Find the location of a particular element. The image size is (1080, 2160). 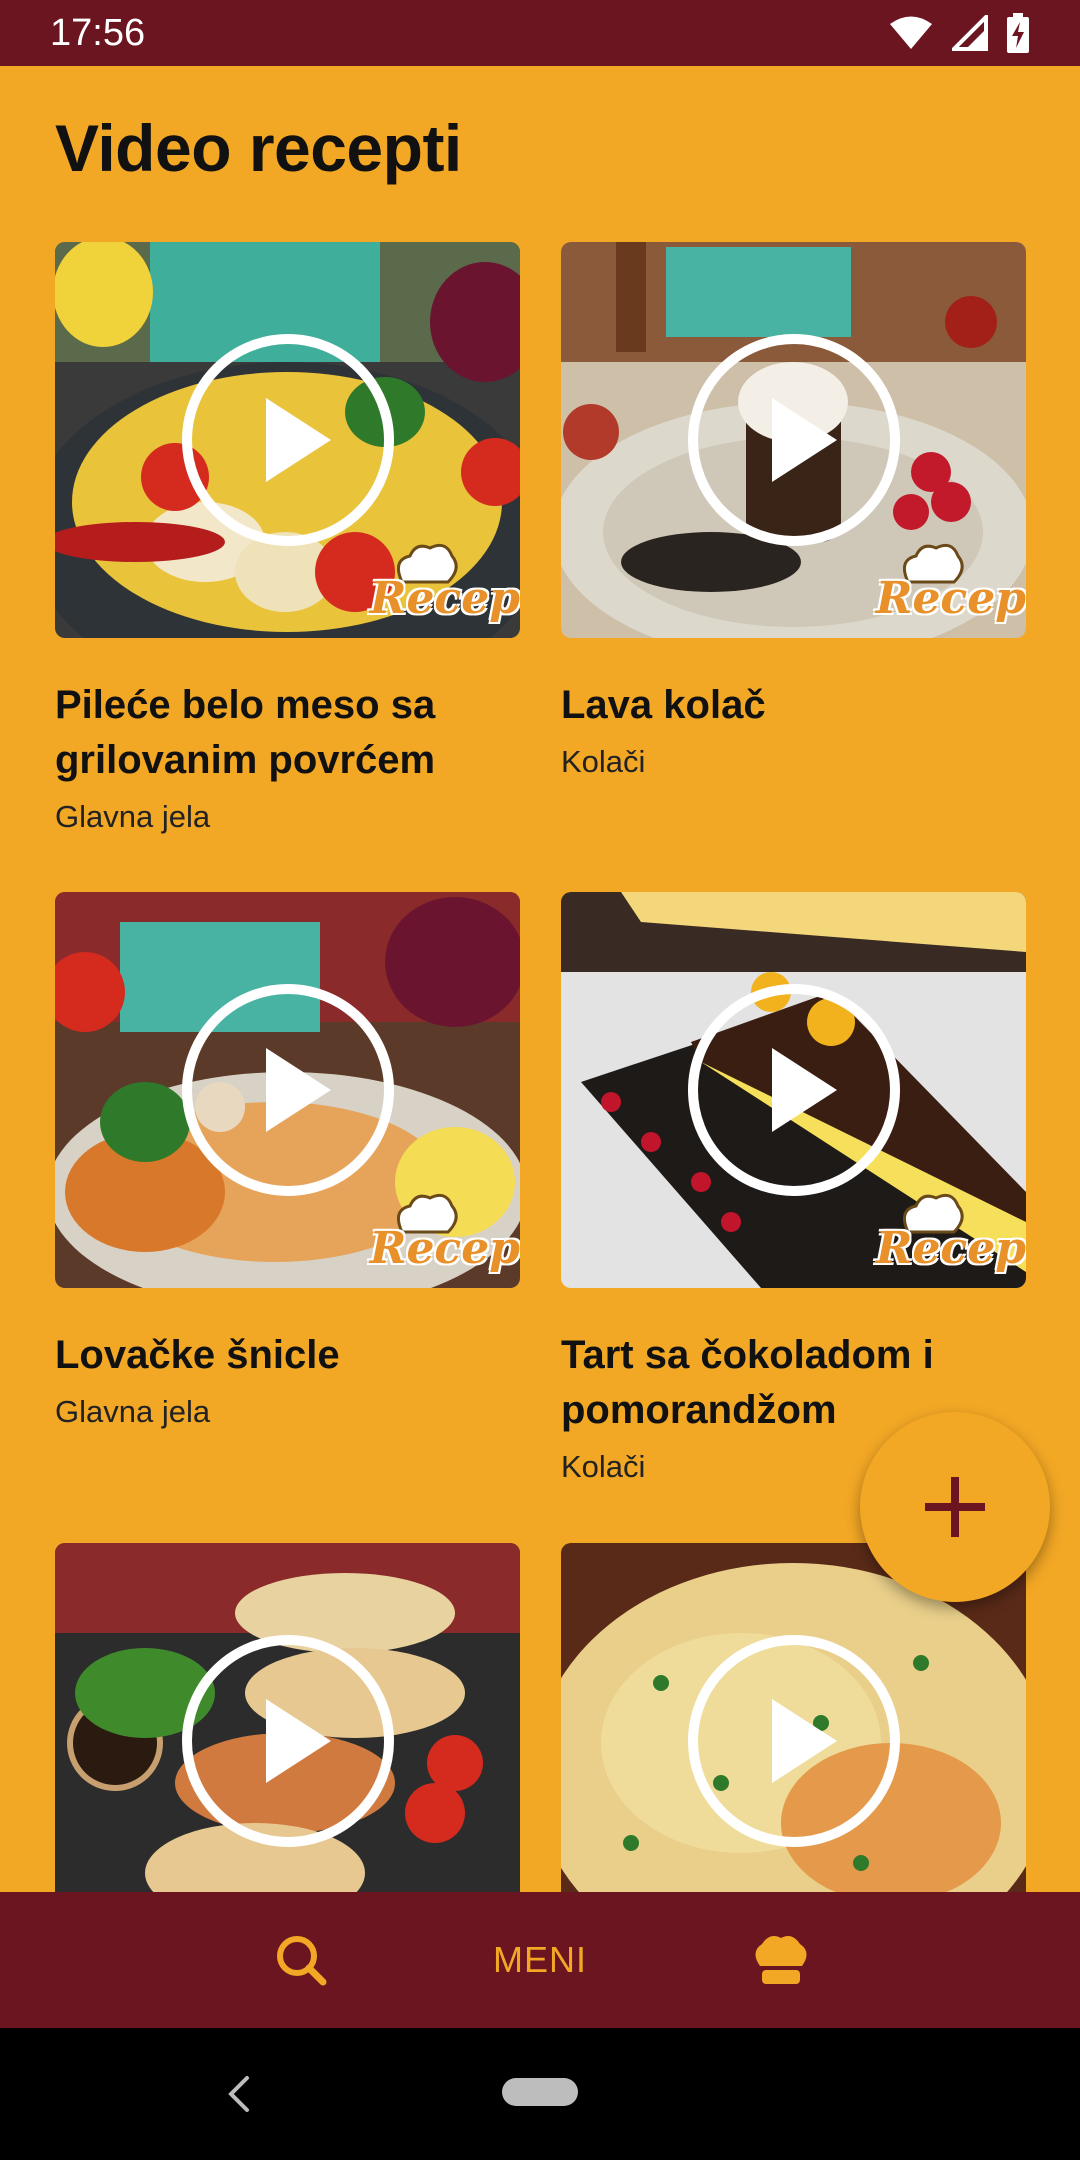

page-title: Video recepti is located at coordinates (258, 148).